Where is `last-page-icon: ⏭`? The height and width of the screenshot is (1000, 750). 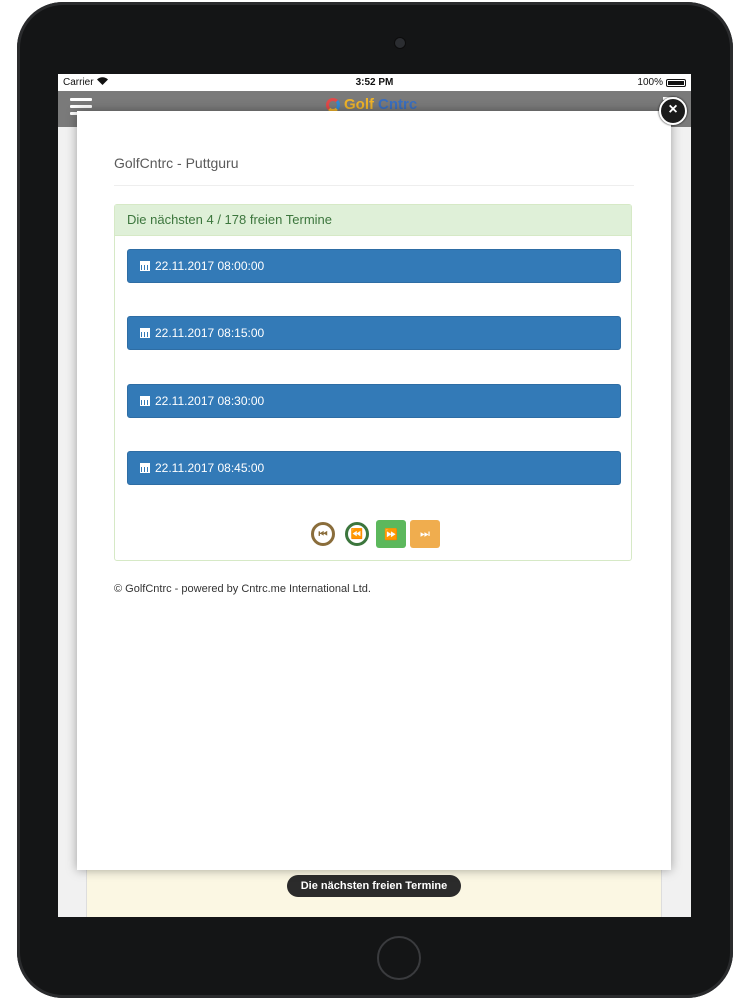
last-page-icon: ⏭ is located at coordinates (425, 533).